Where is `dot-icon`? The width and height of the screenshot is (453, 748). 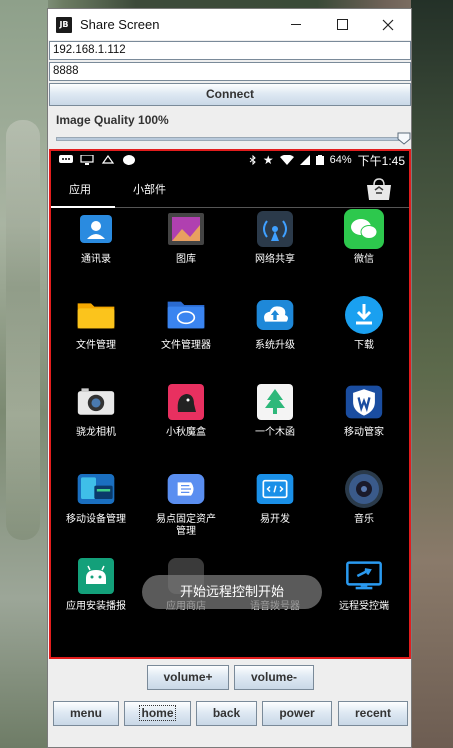 dot-icon is located at coordinates (129, 160).